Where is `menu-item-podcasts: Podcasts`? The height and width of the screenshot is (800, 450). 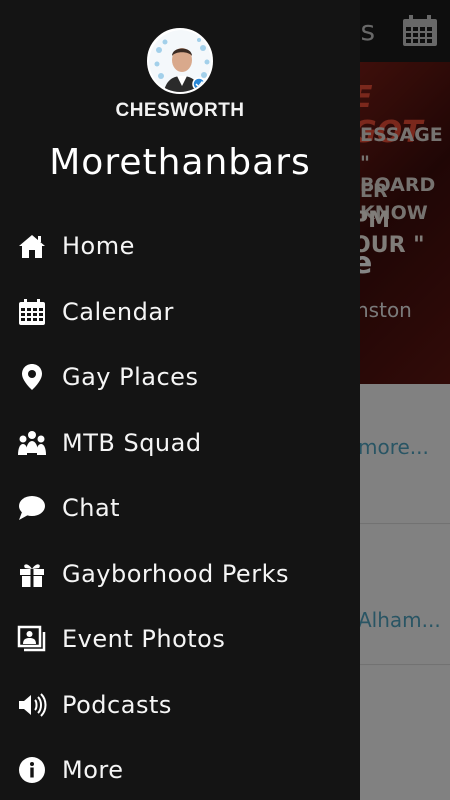 menu-item-podcasts: Podcasts is located at coordinates (180, 705).